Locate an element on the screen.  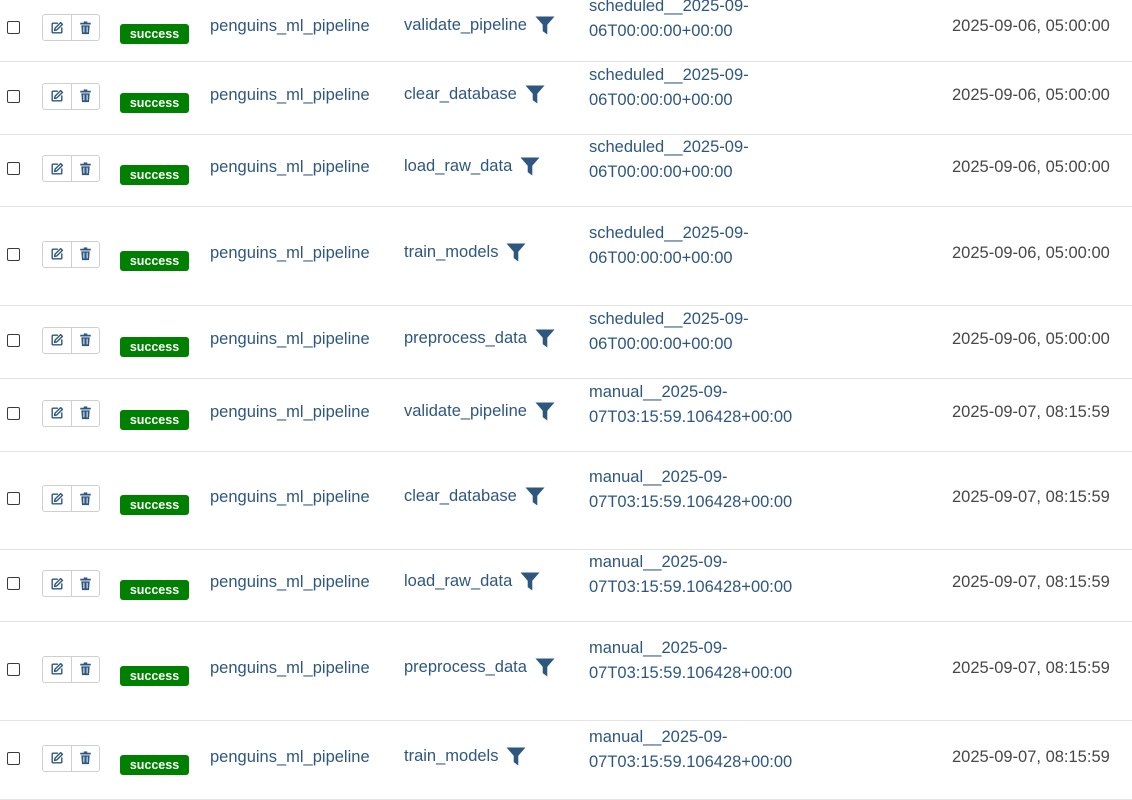
row-actions is located at coordinates (71, 498).